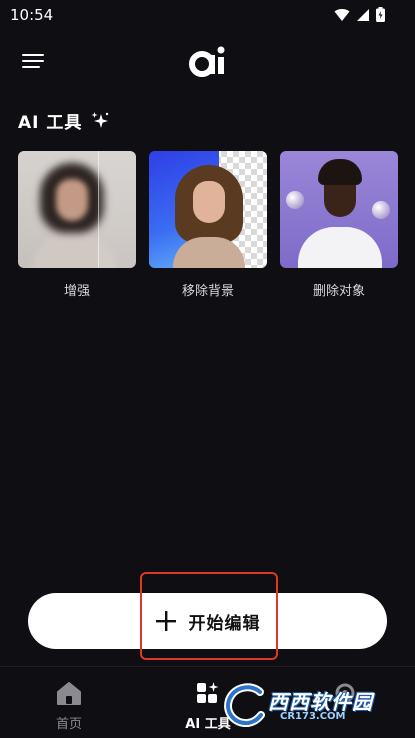 The width and height of the screenshot is (415, 738). Describe the element at coordinates (165, 621) in the screenshot. I see `plus-icon` at that location.